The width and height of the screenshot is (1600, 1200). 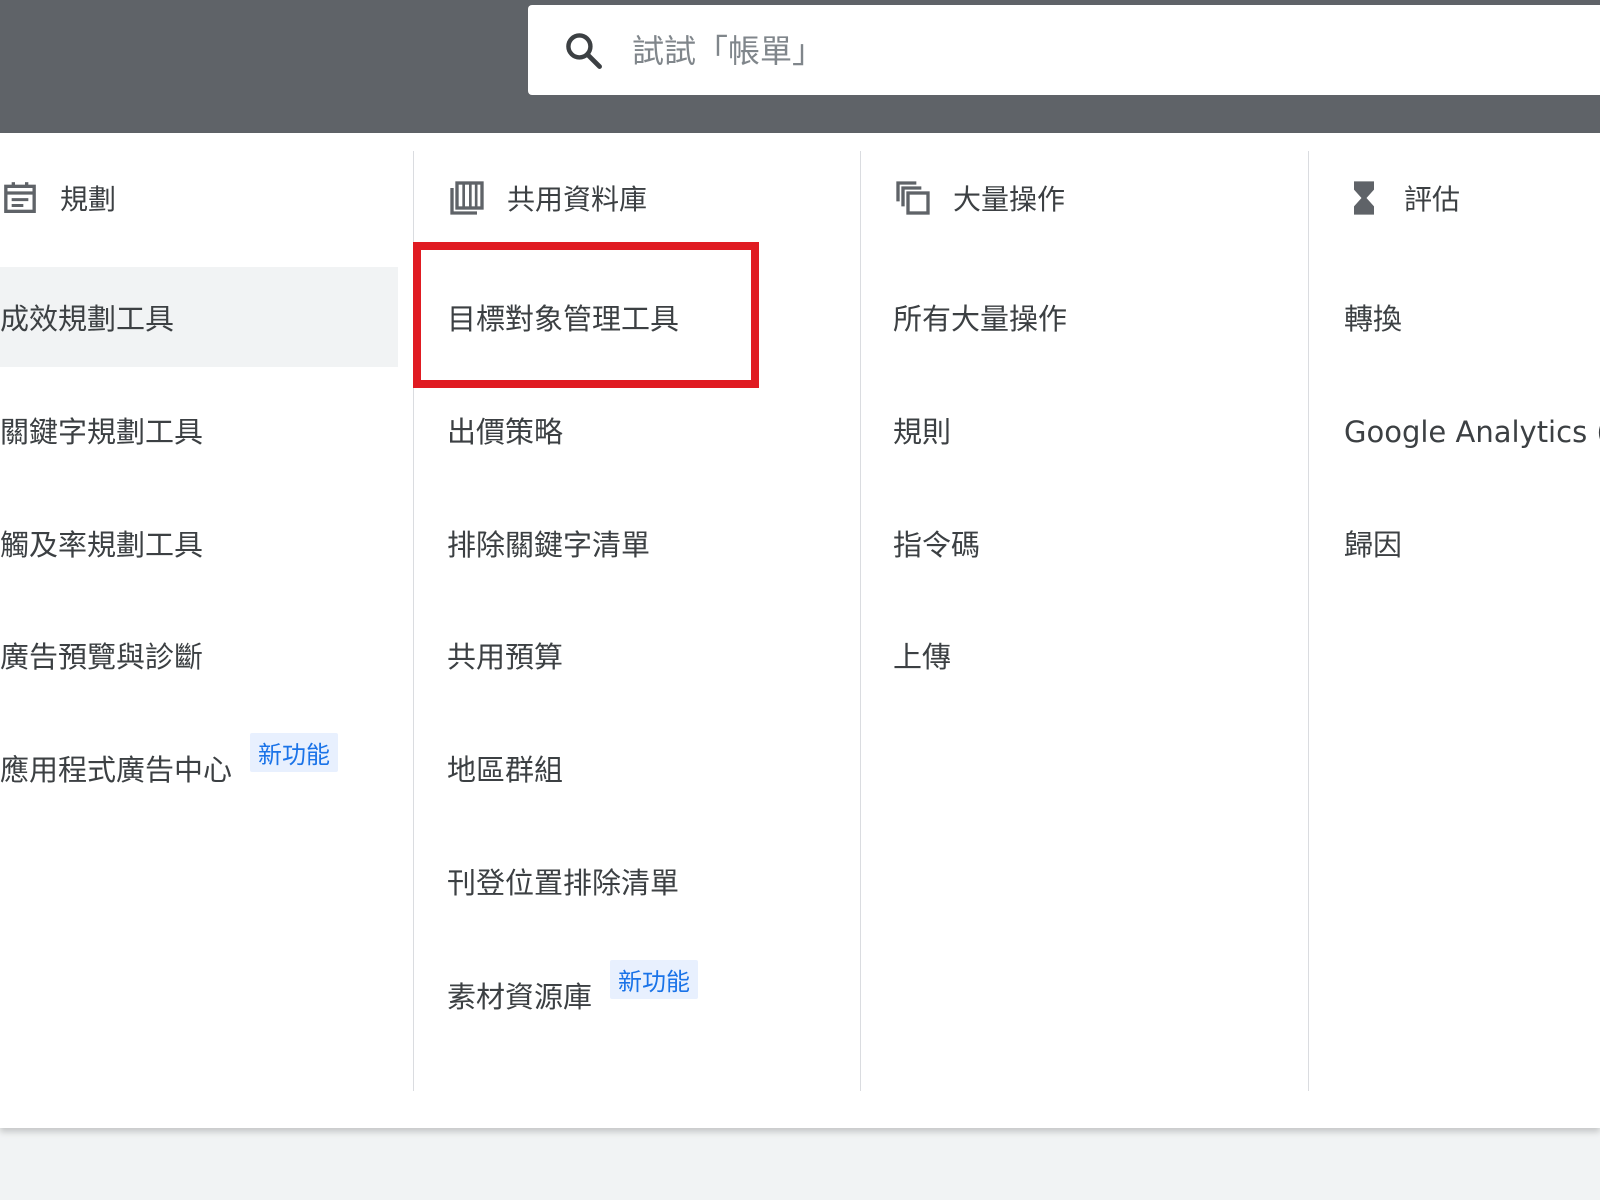 I want to click on menu-item-conversions: 轉換, so click(x=1472, y=317).